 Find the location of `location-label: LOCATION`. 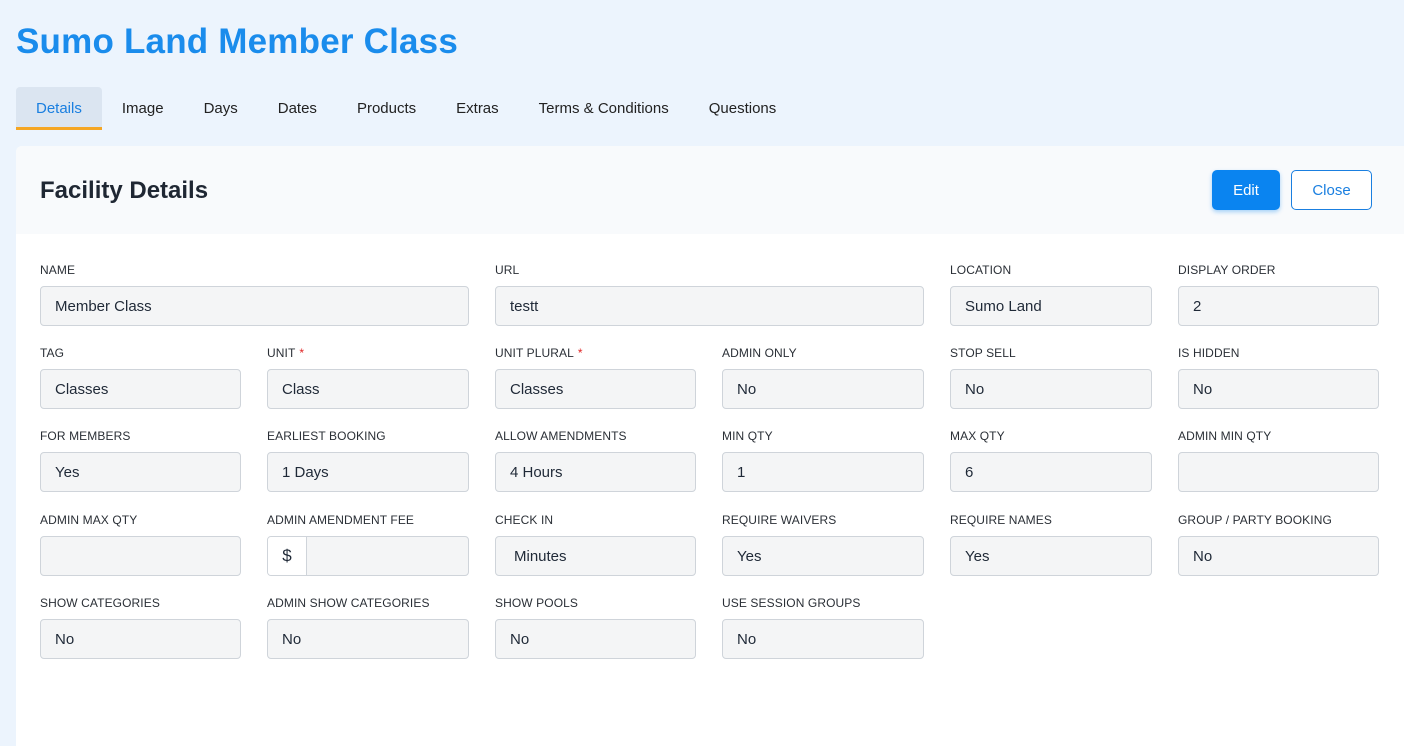

location-label: LOCATION is located at coordinates (981, 270).